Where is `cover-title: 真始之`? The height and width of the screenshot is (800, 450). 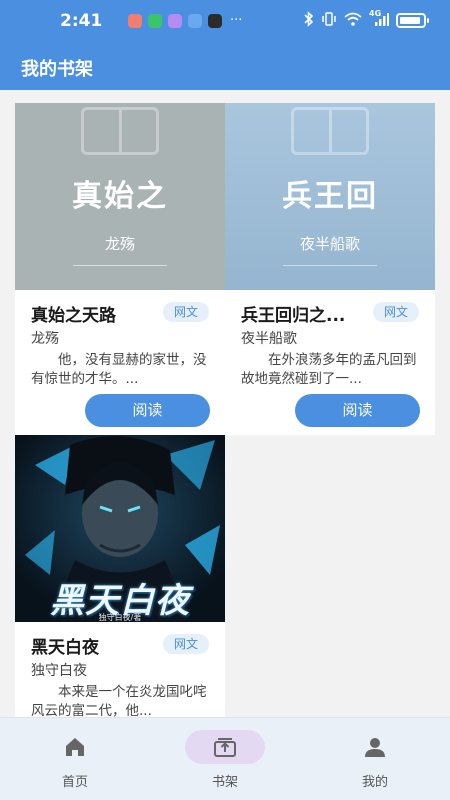
cover-title: 真始之 is located at coordinates (120, 196).